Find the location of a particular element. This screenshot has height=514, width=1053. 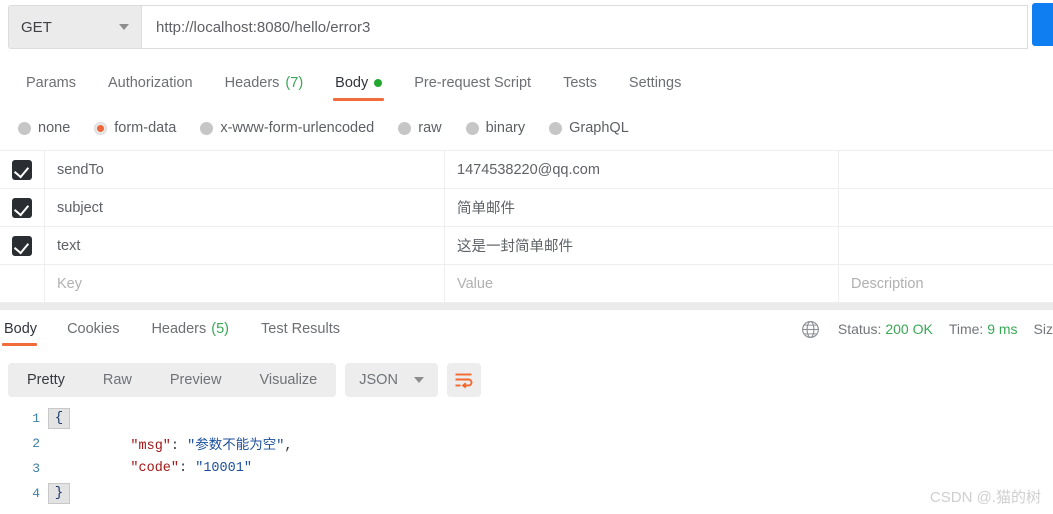

tab-headers-count: (7) is located at coordinates (294, 83).